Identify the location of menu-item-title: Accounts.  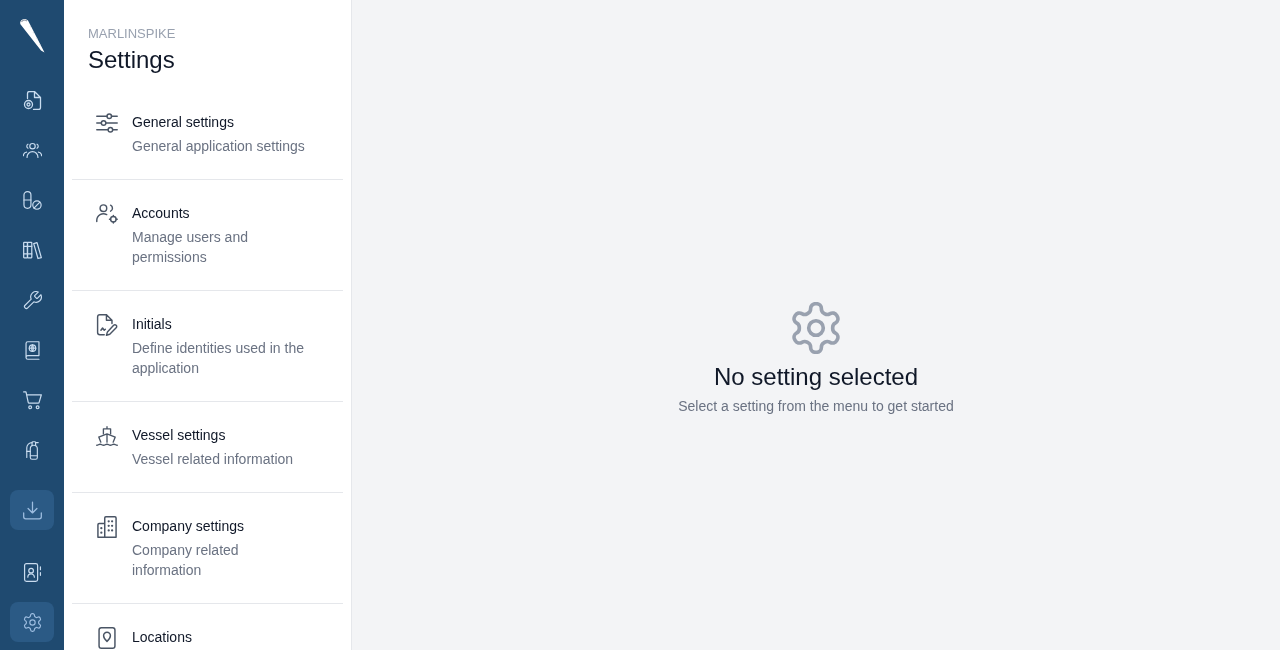
(220, 213).